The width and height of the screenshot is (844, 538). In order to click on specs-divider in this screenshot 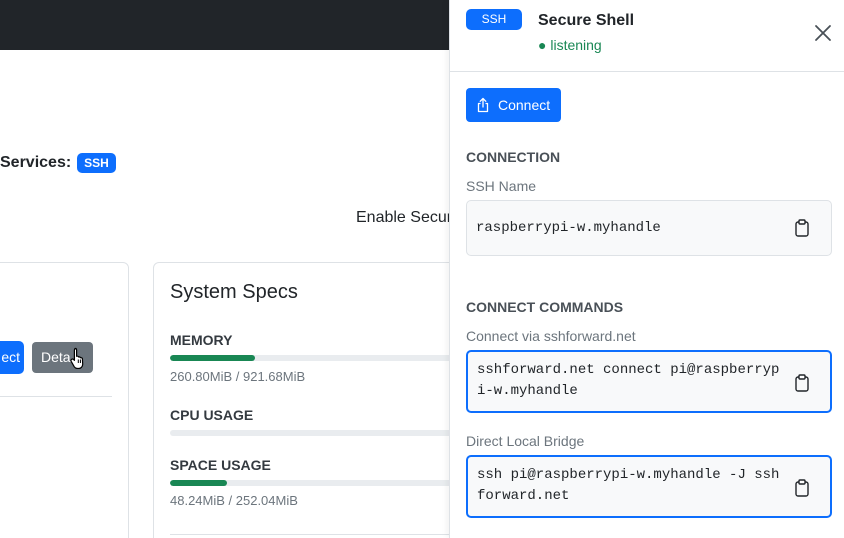, I will do `click(315, 534)`.